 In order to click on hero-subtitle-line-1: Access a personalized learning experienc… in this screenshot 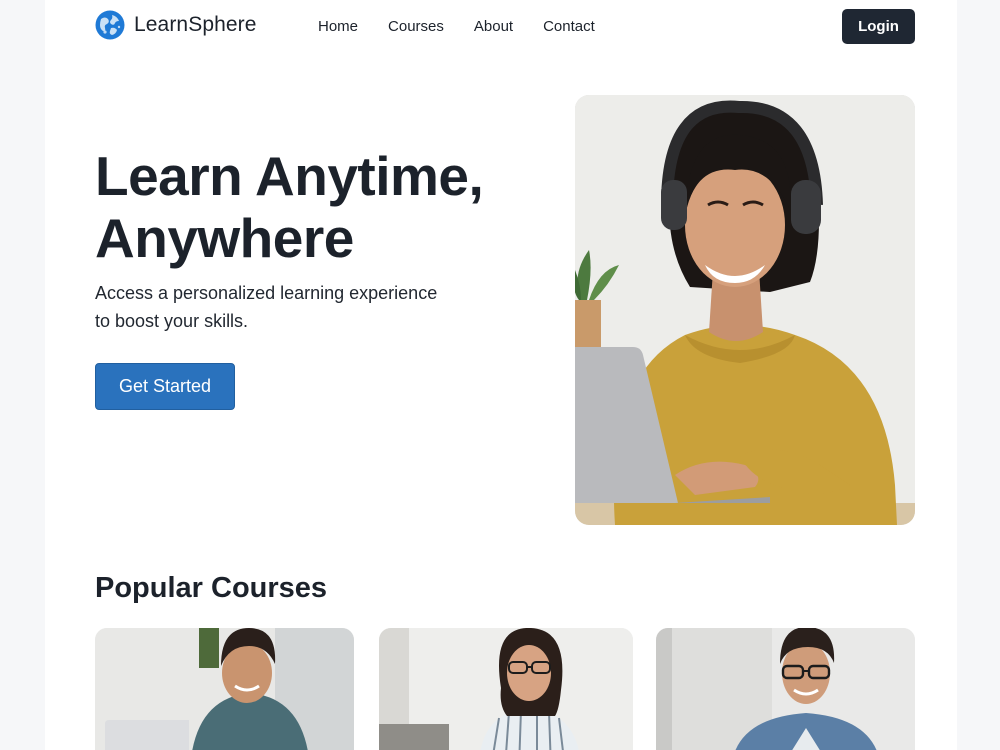, I will do `click(266, 293)`.